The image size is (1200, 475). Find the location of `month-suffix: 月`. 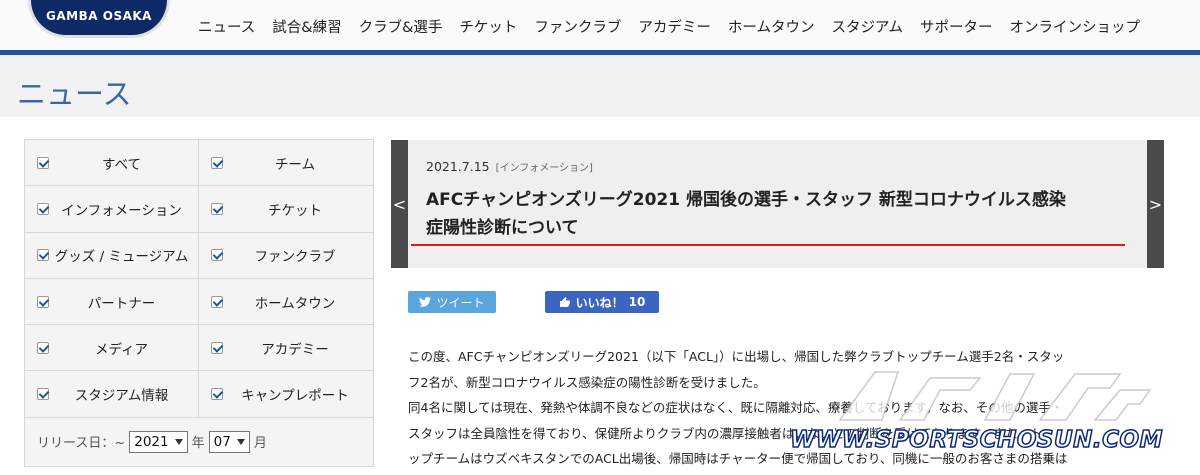

month-suffix: 月 is located at coordinates (260, 444).